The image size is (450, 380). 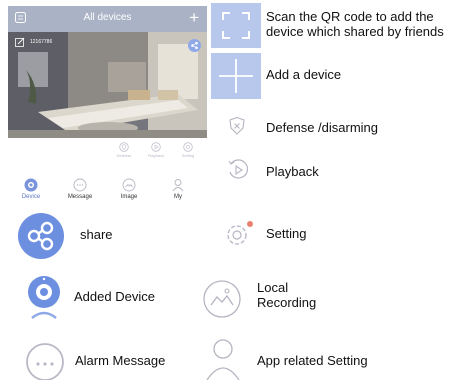 I want to click on legend-local-recording-label: Local Recording, so click(x=287, y=295).